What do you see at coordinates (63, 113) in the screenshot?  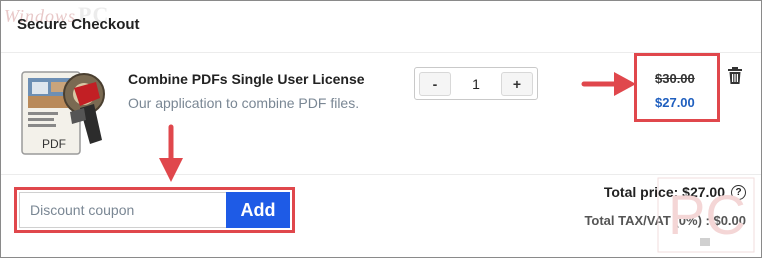 I see `product-image: PDF` at bounding box center [63, 113].